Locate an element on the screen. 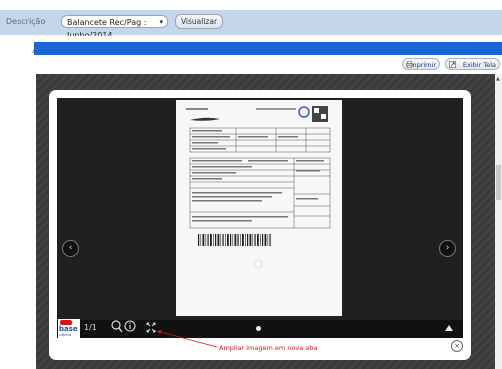  blue-header-bar is located at coordinates (270, 48).